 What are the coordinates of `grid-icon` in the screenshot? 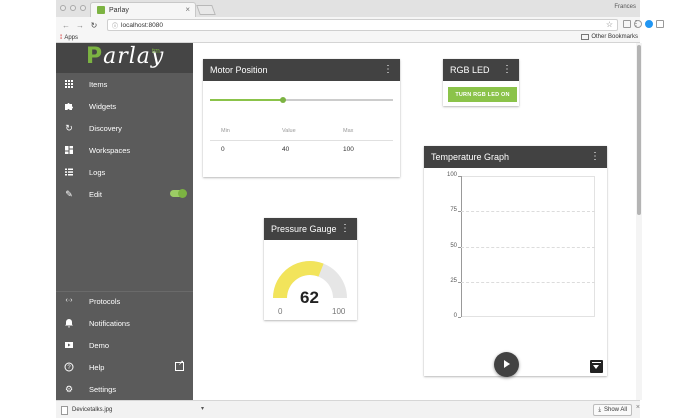 It's located at (69, 84).